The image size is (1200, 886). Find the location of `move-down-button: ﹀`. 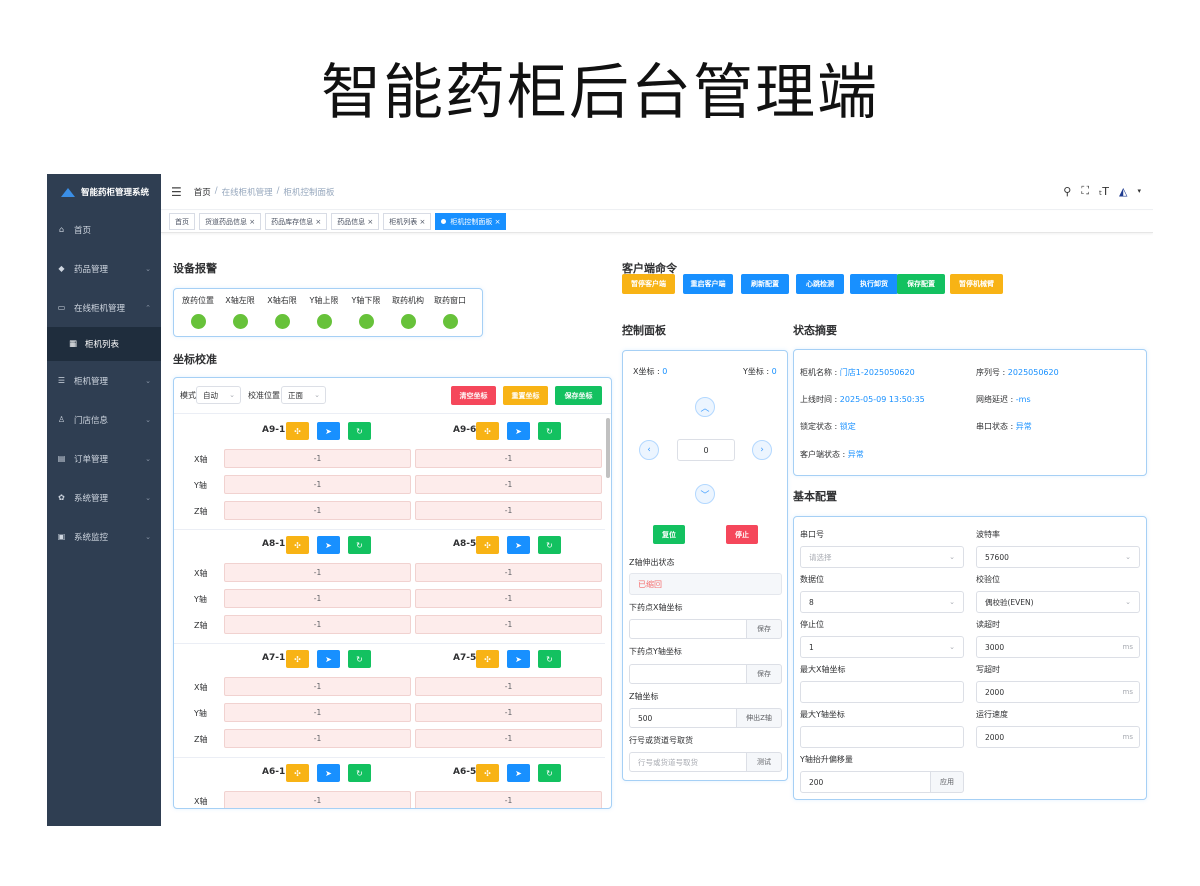

move-down-button: ﹀ is located at coordinates (705, 494).